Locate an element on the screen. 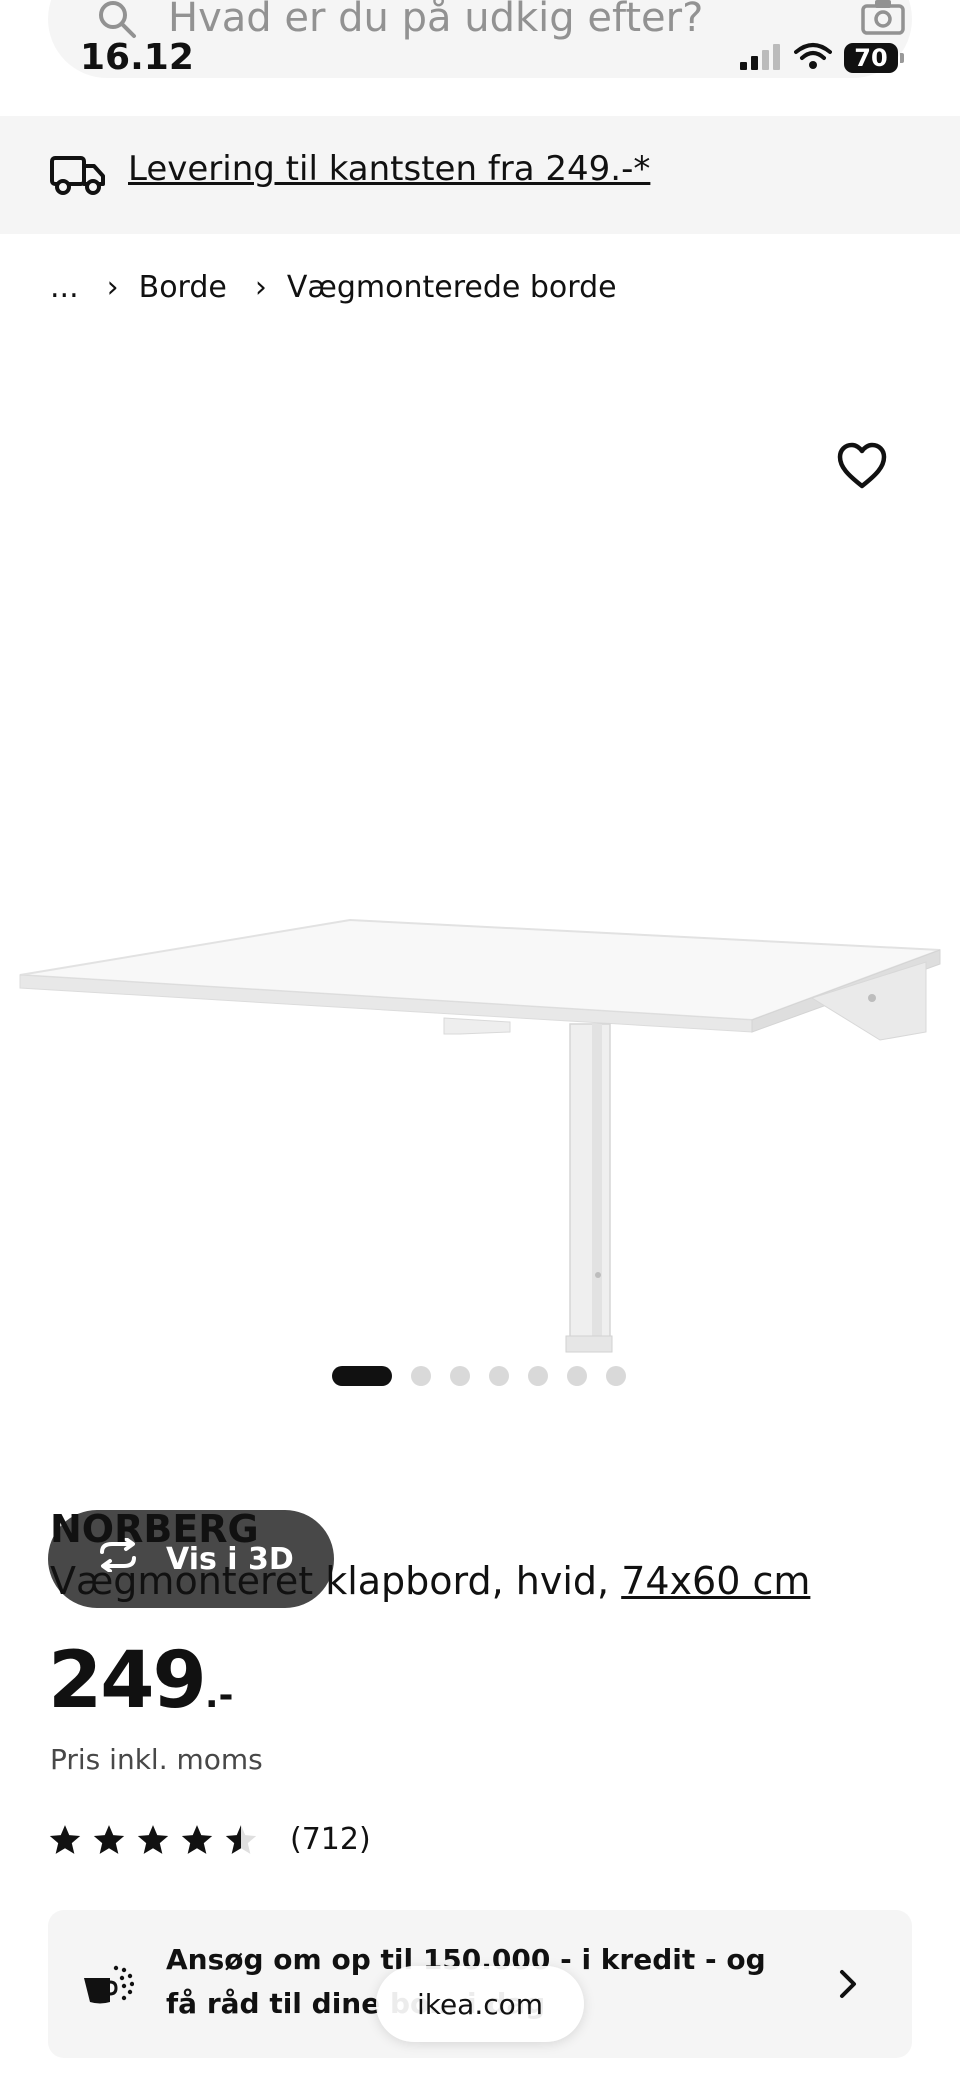 This screenshot has width=960, height=2078. breadcrumb-item-vaegmonterede-borde: Vægmonterede borde is located at coordinates (452, 287).